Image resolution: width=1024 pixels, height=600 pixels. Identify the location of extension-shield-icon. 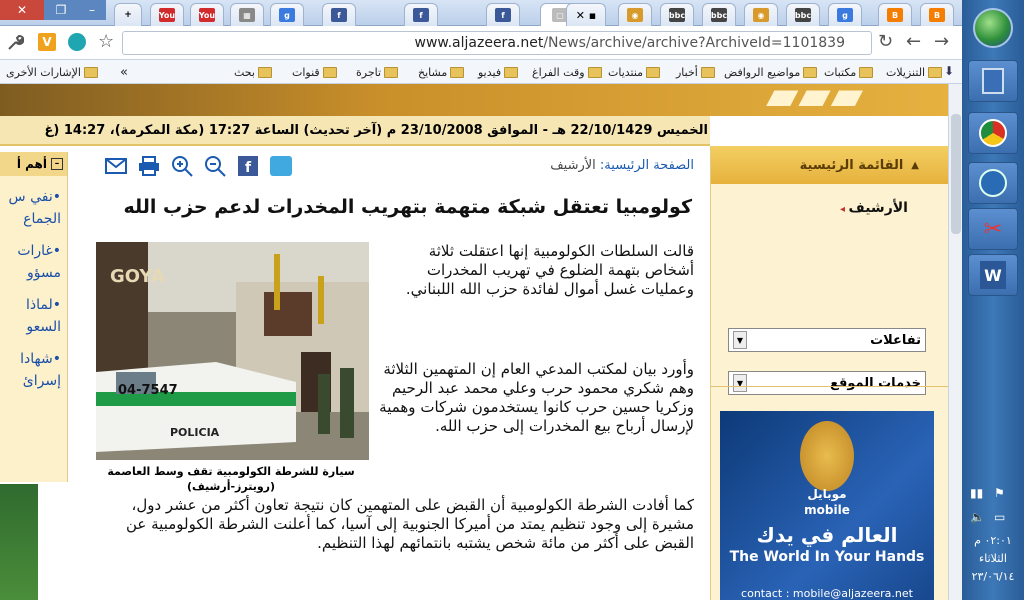
(77, 42).